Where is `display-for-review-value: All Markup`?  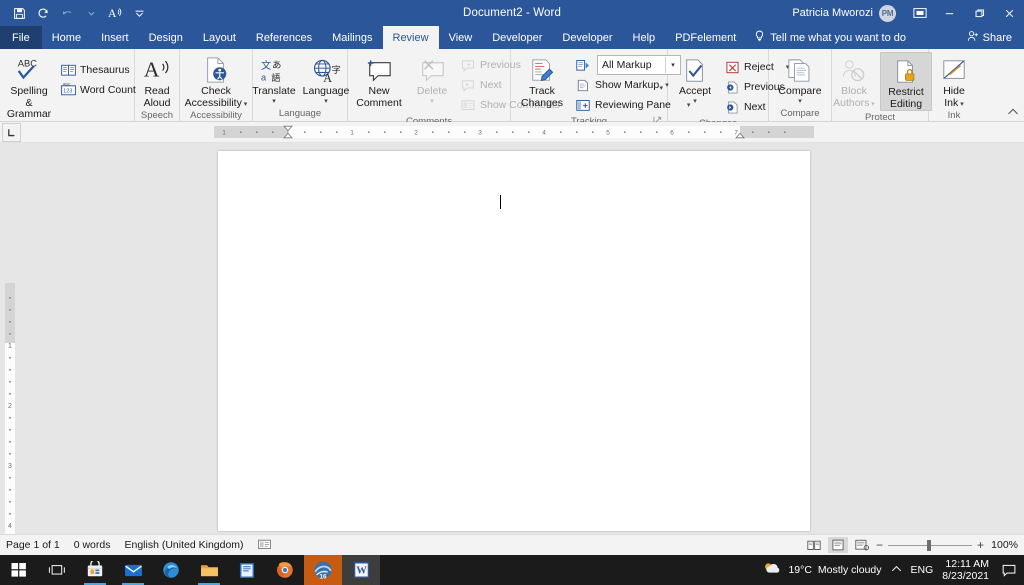
display-for-review-value: All Markup is located at coordinates (627, 65).